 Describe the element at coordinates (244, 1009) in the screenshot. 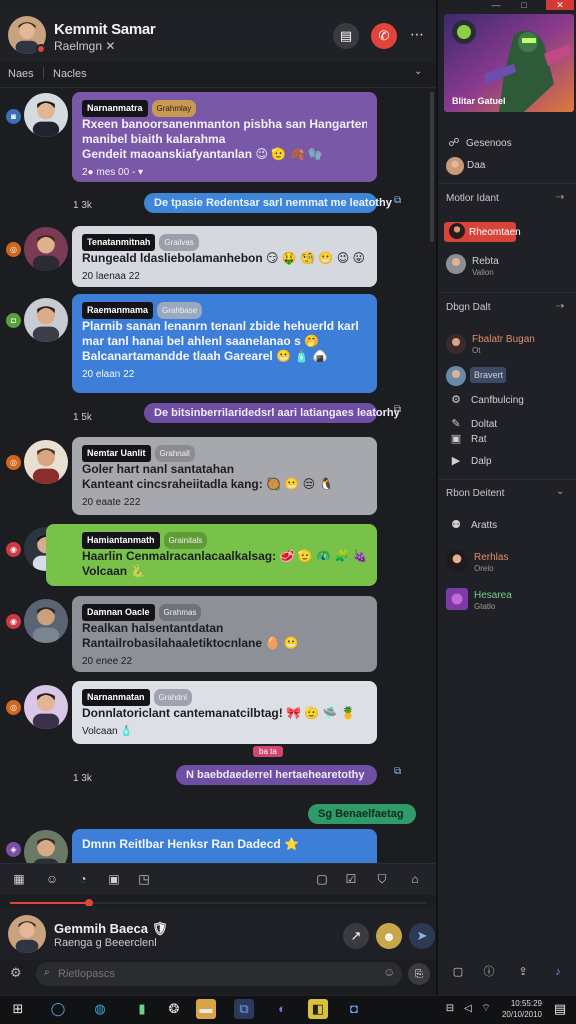

I see `store-icon: ⧉` at that location.